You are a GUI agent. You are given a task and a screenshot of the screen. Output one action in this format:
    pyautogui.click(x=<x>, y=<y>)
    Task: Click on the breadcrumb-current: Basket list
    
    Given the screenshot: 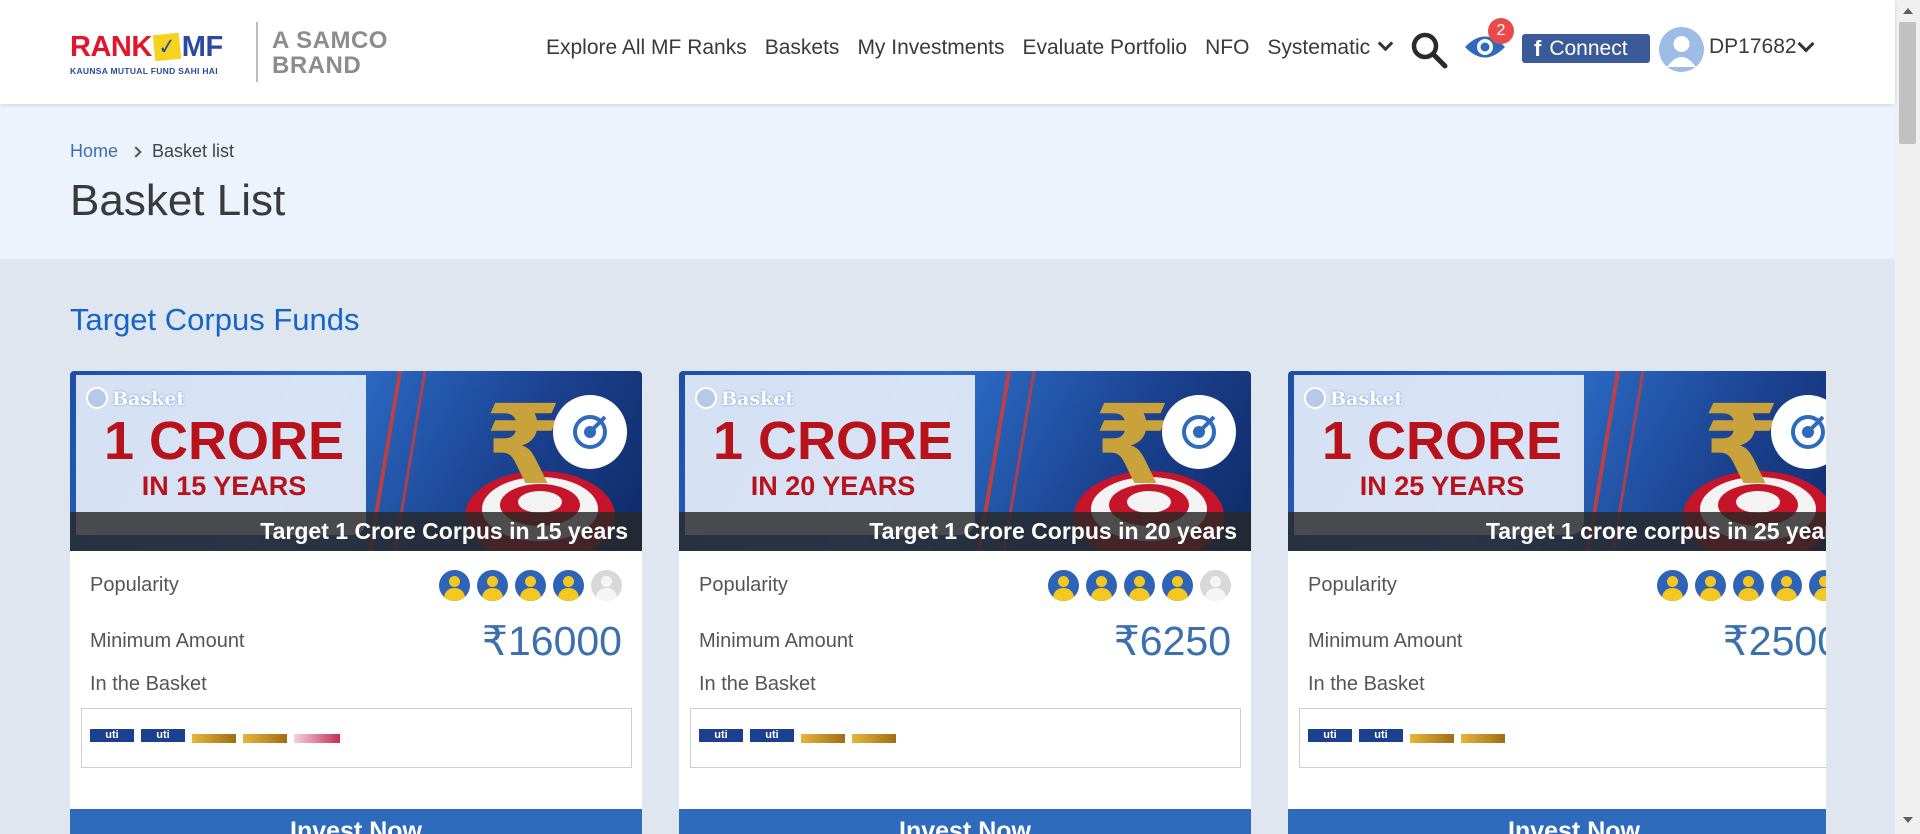 What is the action you would take?
    pyautogui.click(x=193, y=151)
    